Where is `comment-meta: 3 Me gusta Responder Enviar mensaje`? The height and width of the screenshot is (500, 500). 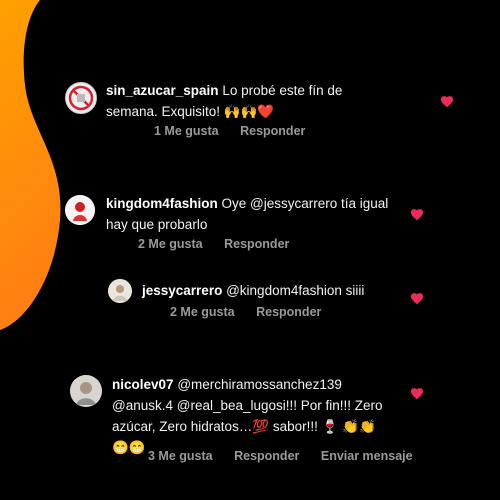
comment-meta: 3 Me gusta Responder Enviar mensaje is located at coordinates (289, 456).